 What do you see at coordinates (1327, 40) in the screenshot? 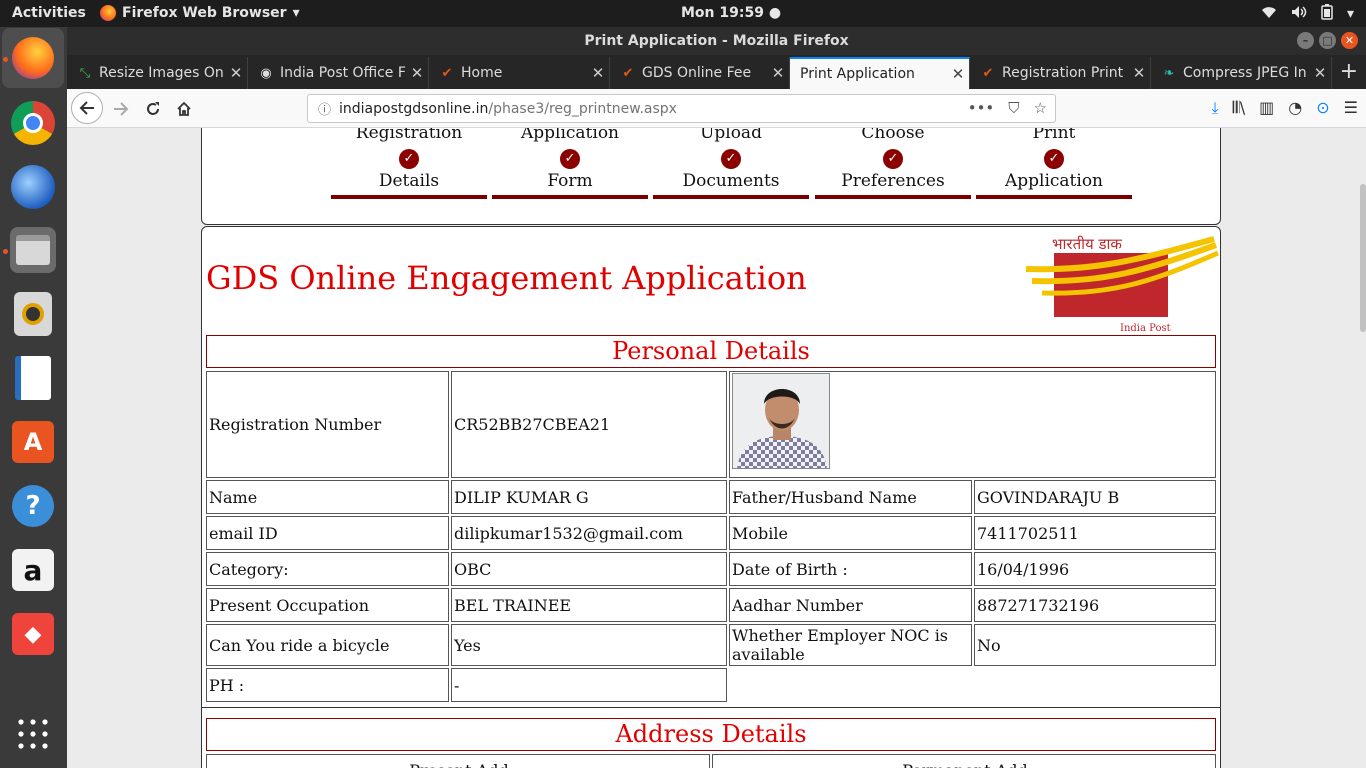
I see `maximize-button: □` at bounding box center [1327, 40].